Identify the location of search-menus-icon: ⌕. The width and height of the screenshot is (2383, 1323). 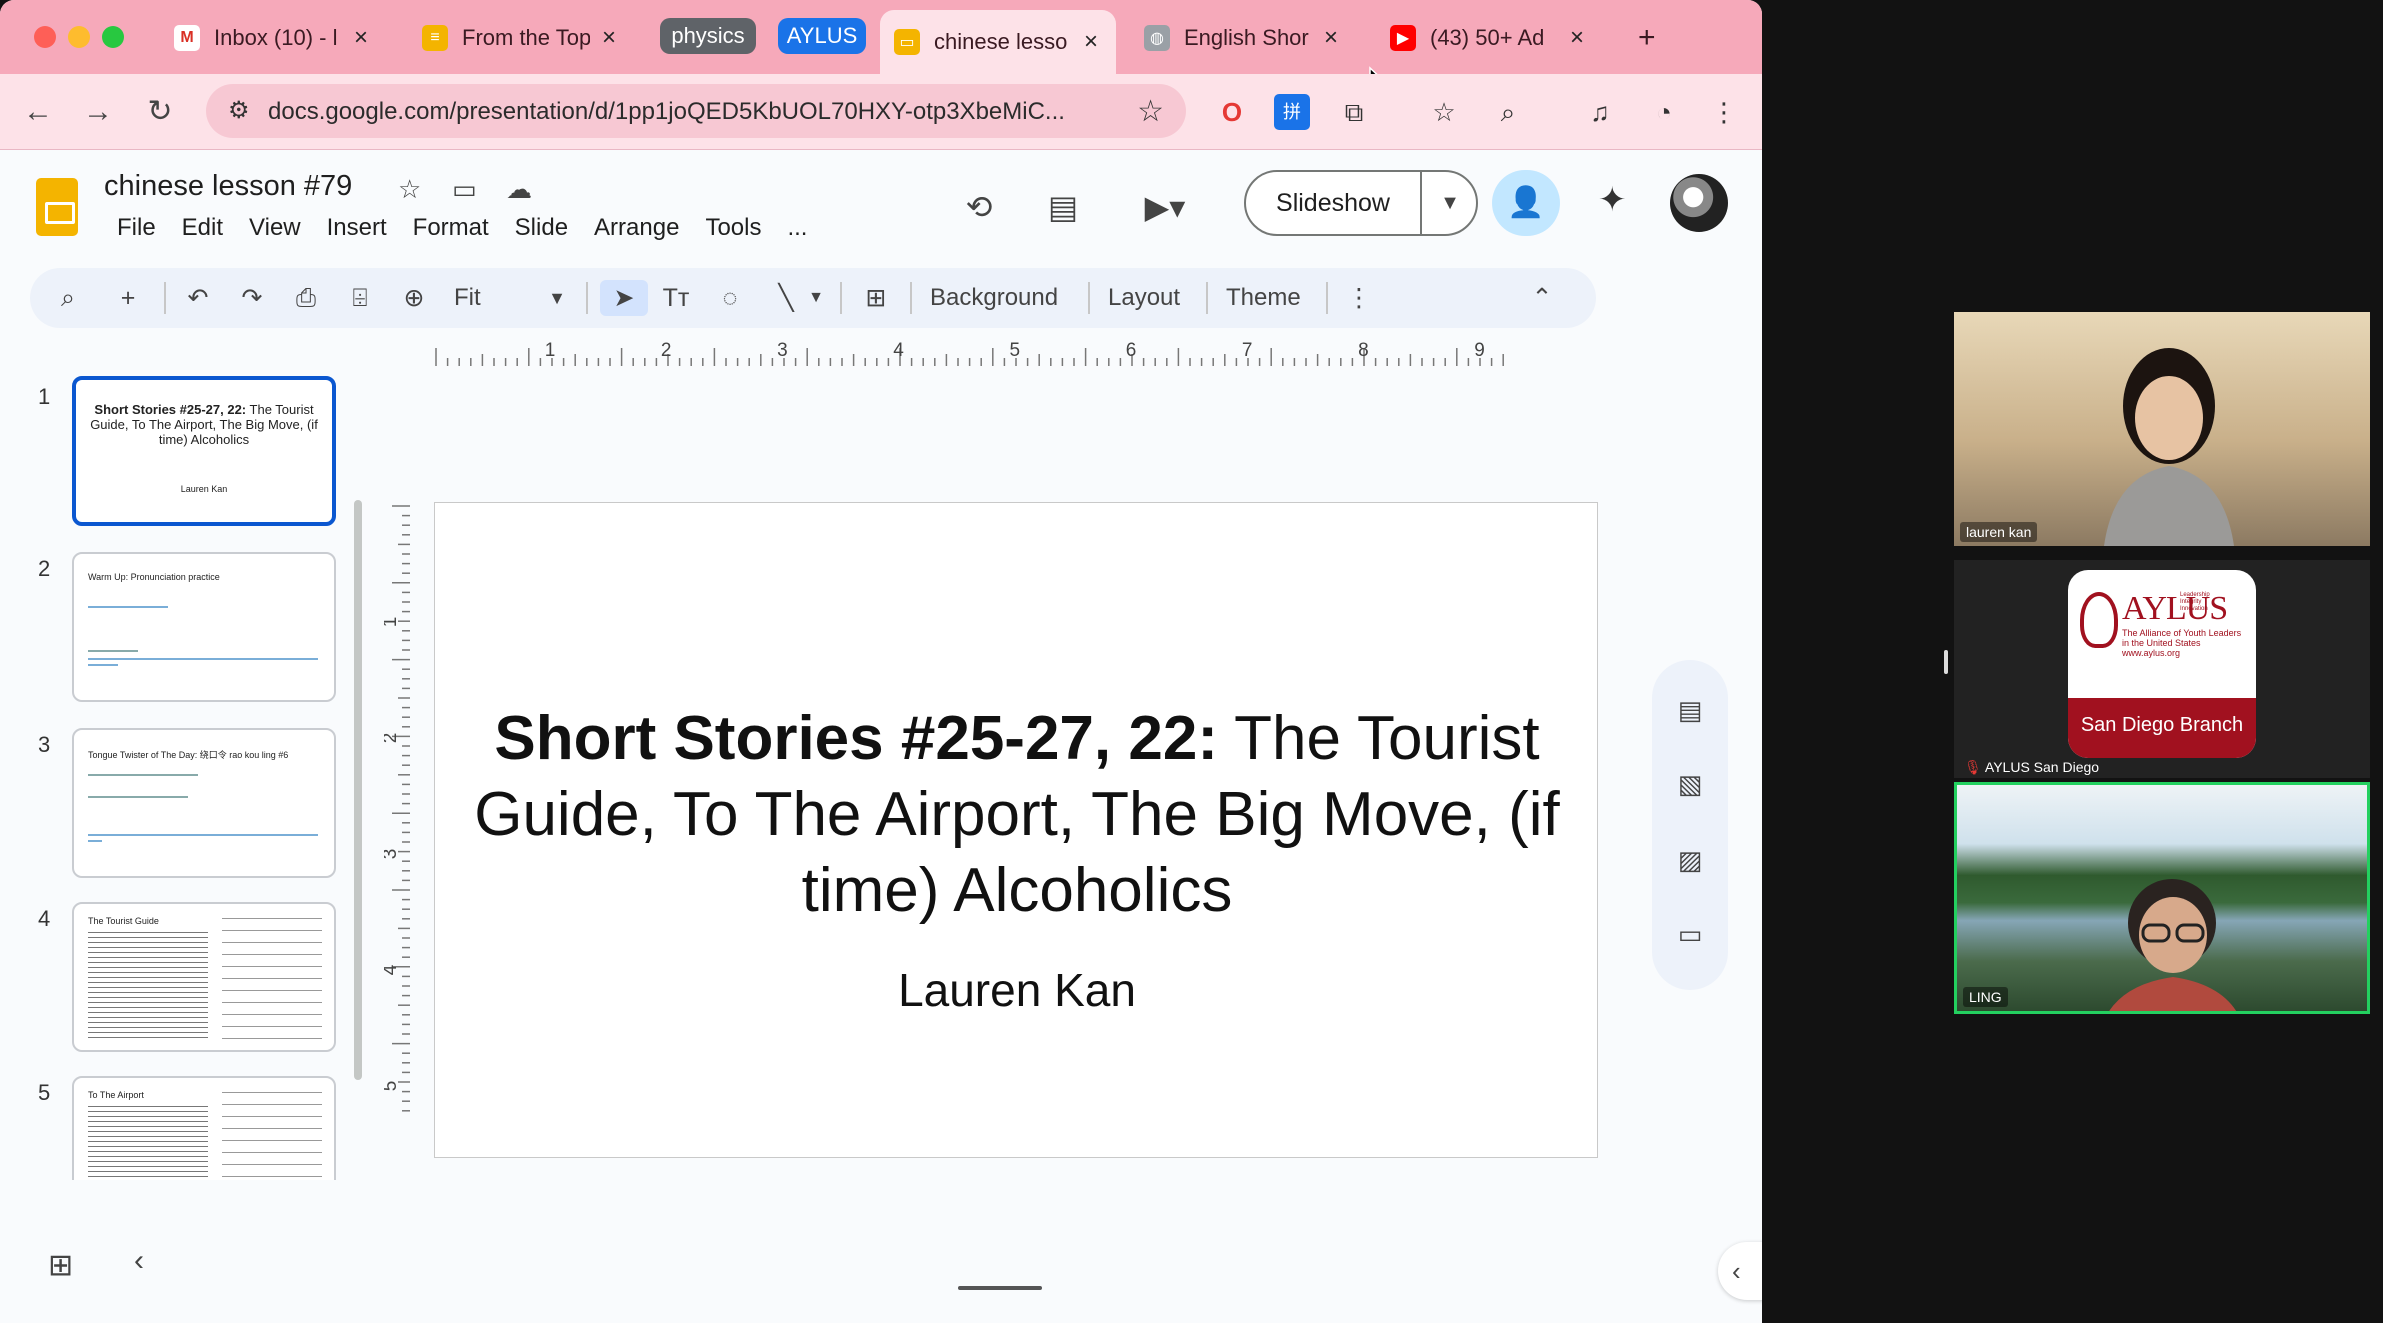
(68, 298).